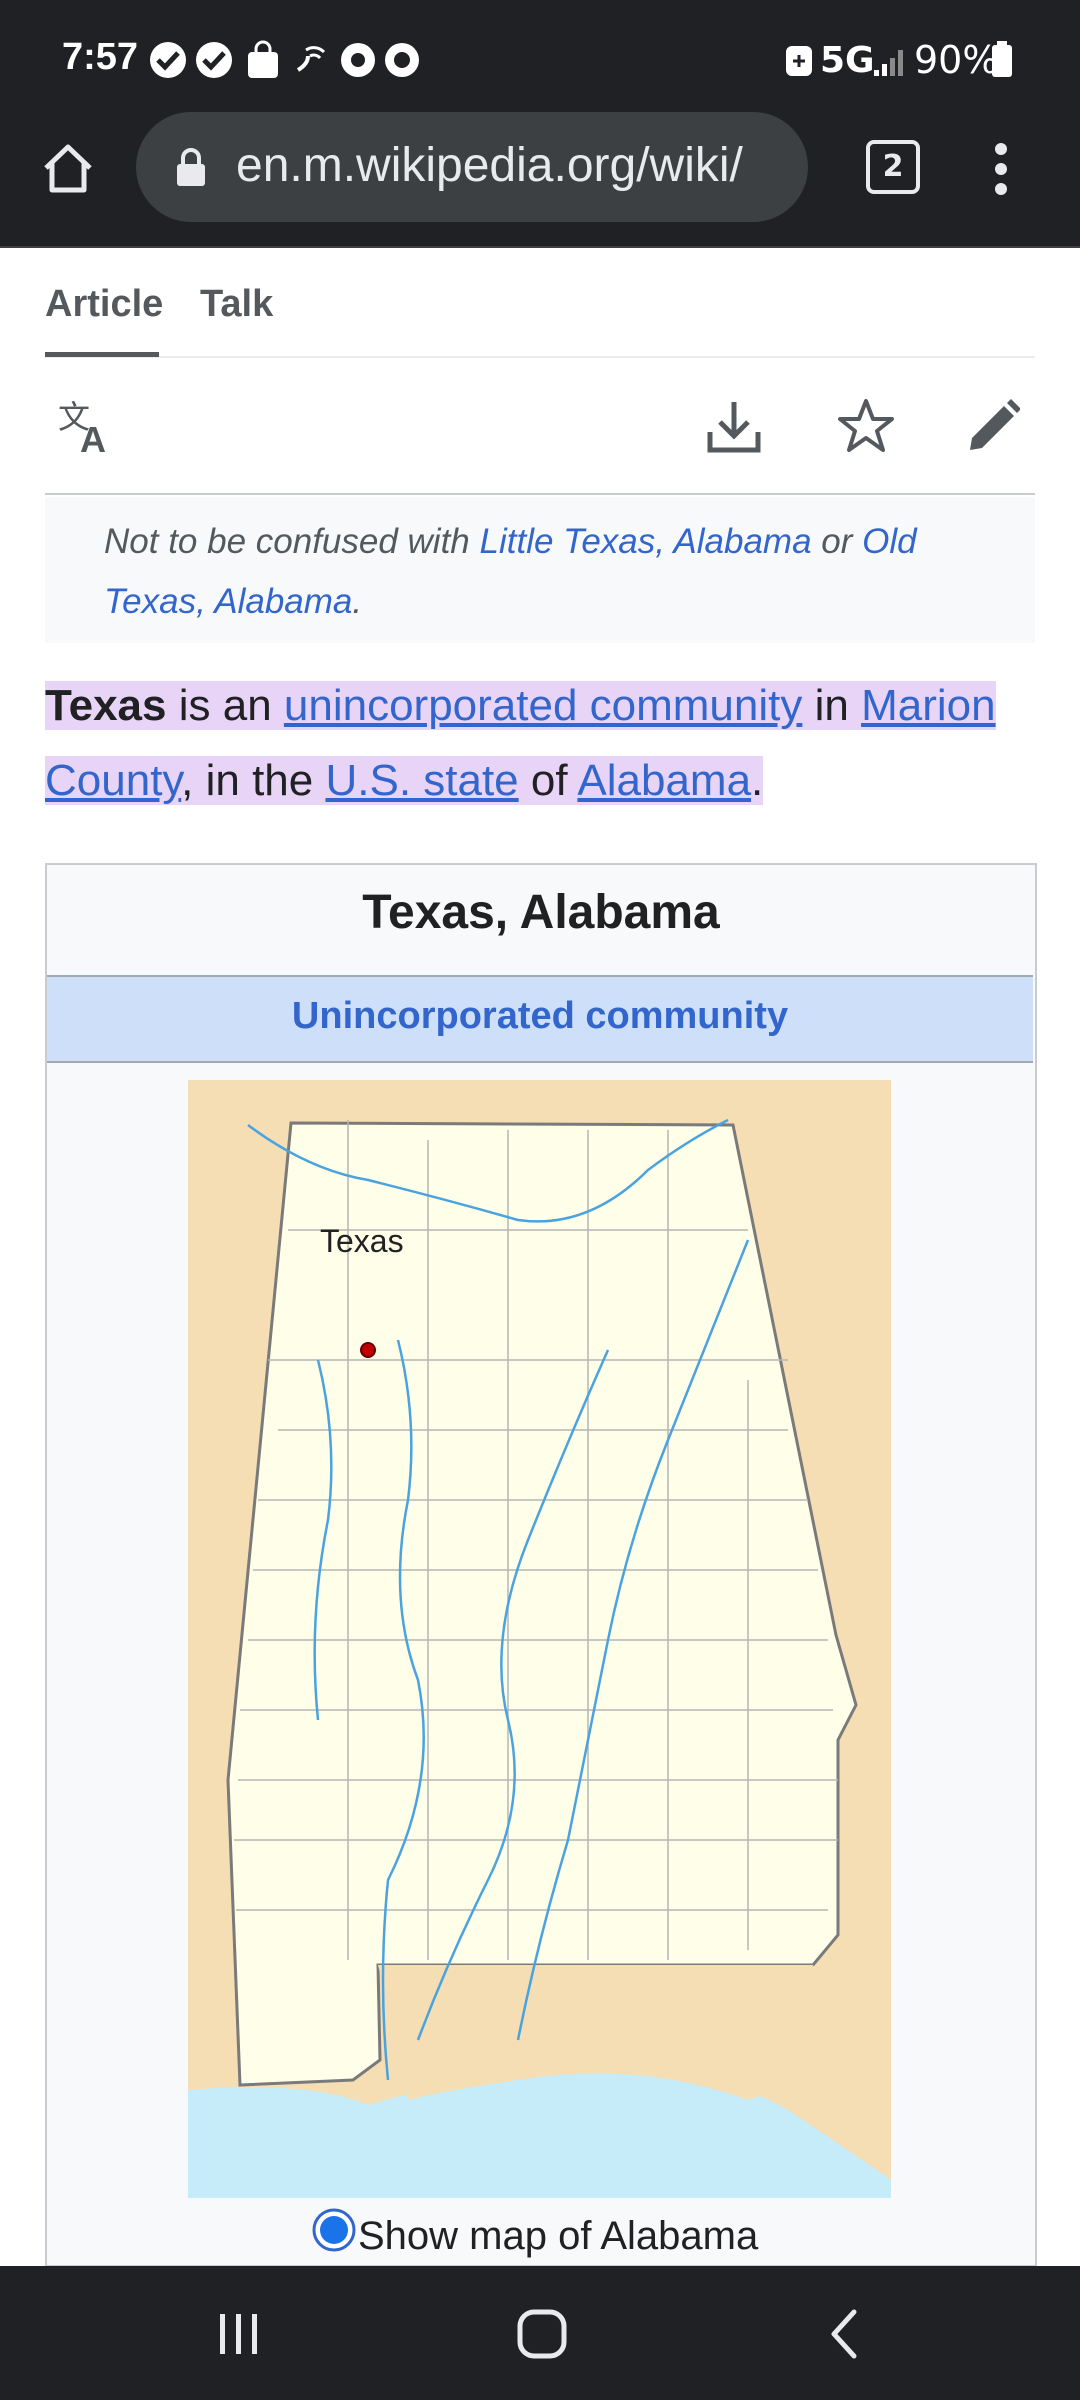 The width and height of the screenshot is (1080, 2400). Describe the element at coordinates (734, 427) in the screenshot. I see `download-icon` at that location.